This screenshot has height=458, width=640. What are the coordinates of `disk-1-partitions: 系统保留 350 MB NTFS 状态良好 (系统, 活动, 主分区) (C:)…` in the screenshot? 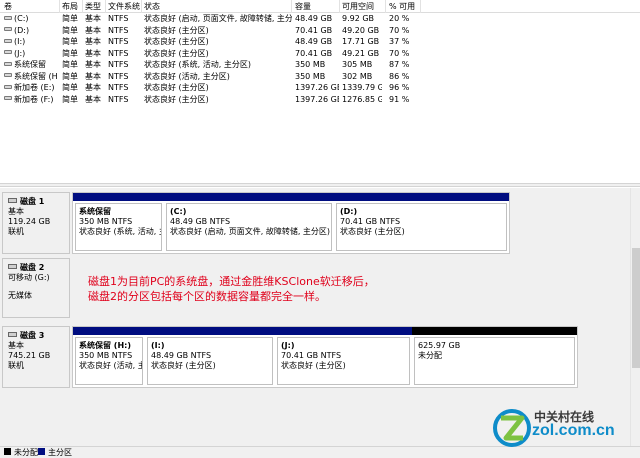 It's located at (291, 223).